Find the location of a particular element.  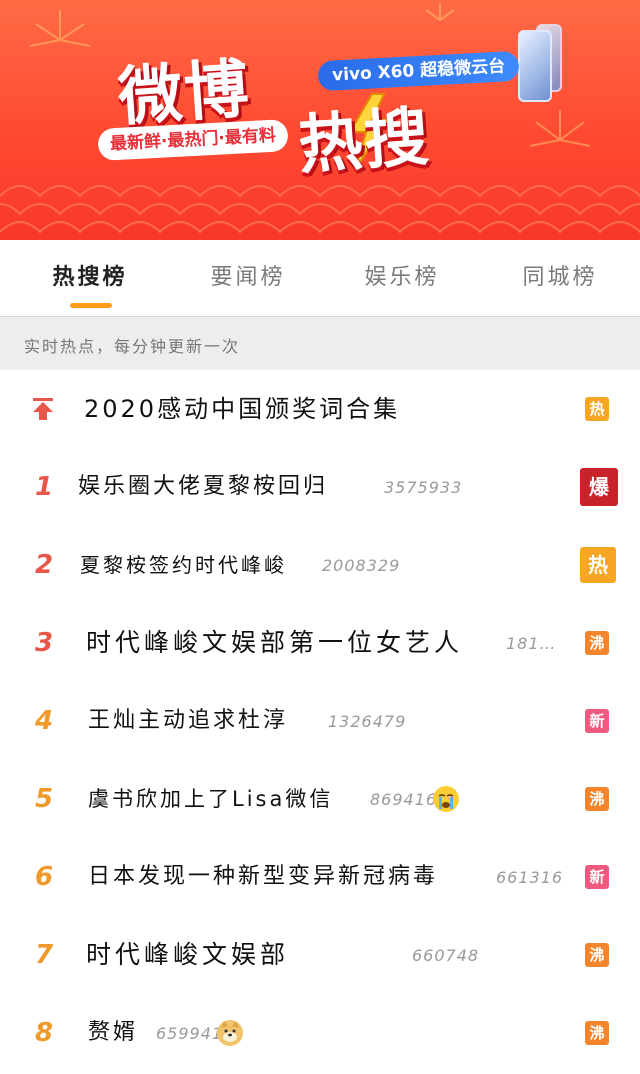

list-item: 3 时代峰峻文娱部第一位女艺人 181… 沸 is located at coordinates (320, 643).